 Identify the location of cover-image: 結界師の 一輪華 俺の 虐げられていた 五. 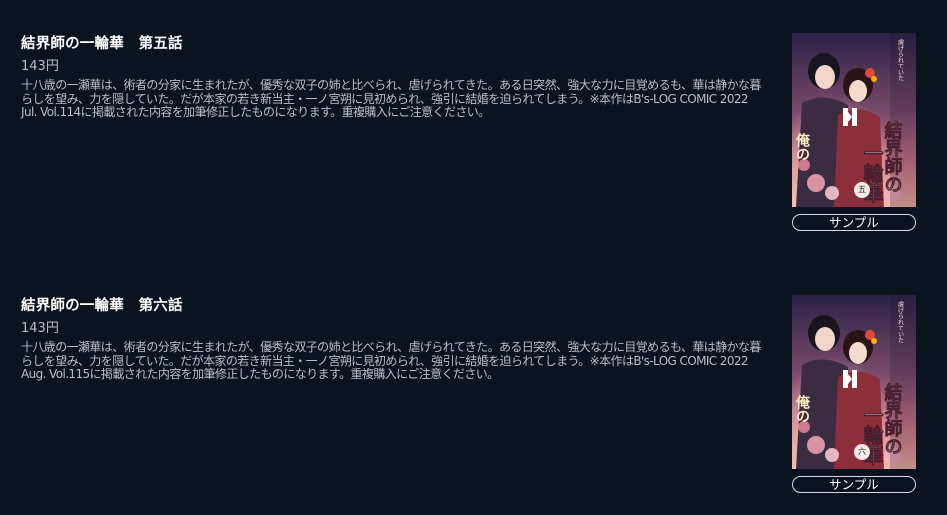
(854, 120).